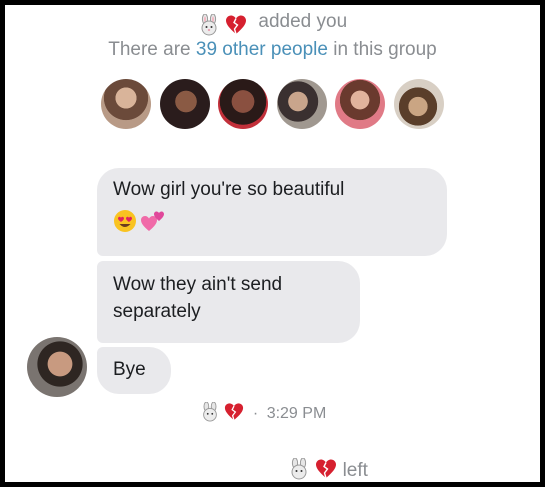  Describe the element at coordinates (303, 21) in the screenshot. I see `added-text: added you` at that location.